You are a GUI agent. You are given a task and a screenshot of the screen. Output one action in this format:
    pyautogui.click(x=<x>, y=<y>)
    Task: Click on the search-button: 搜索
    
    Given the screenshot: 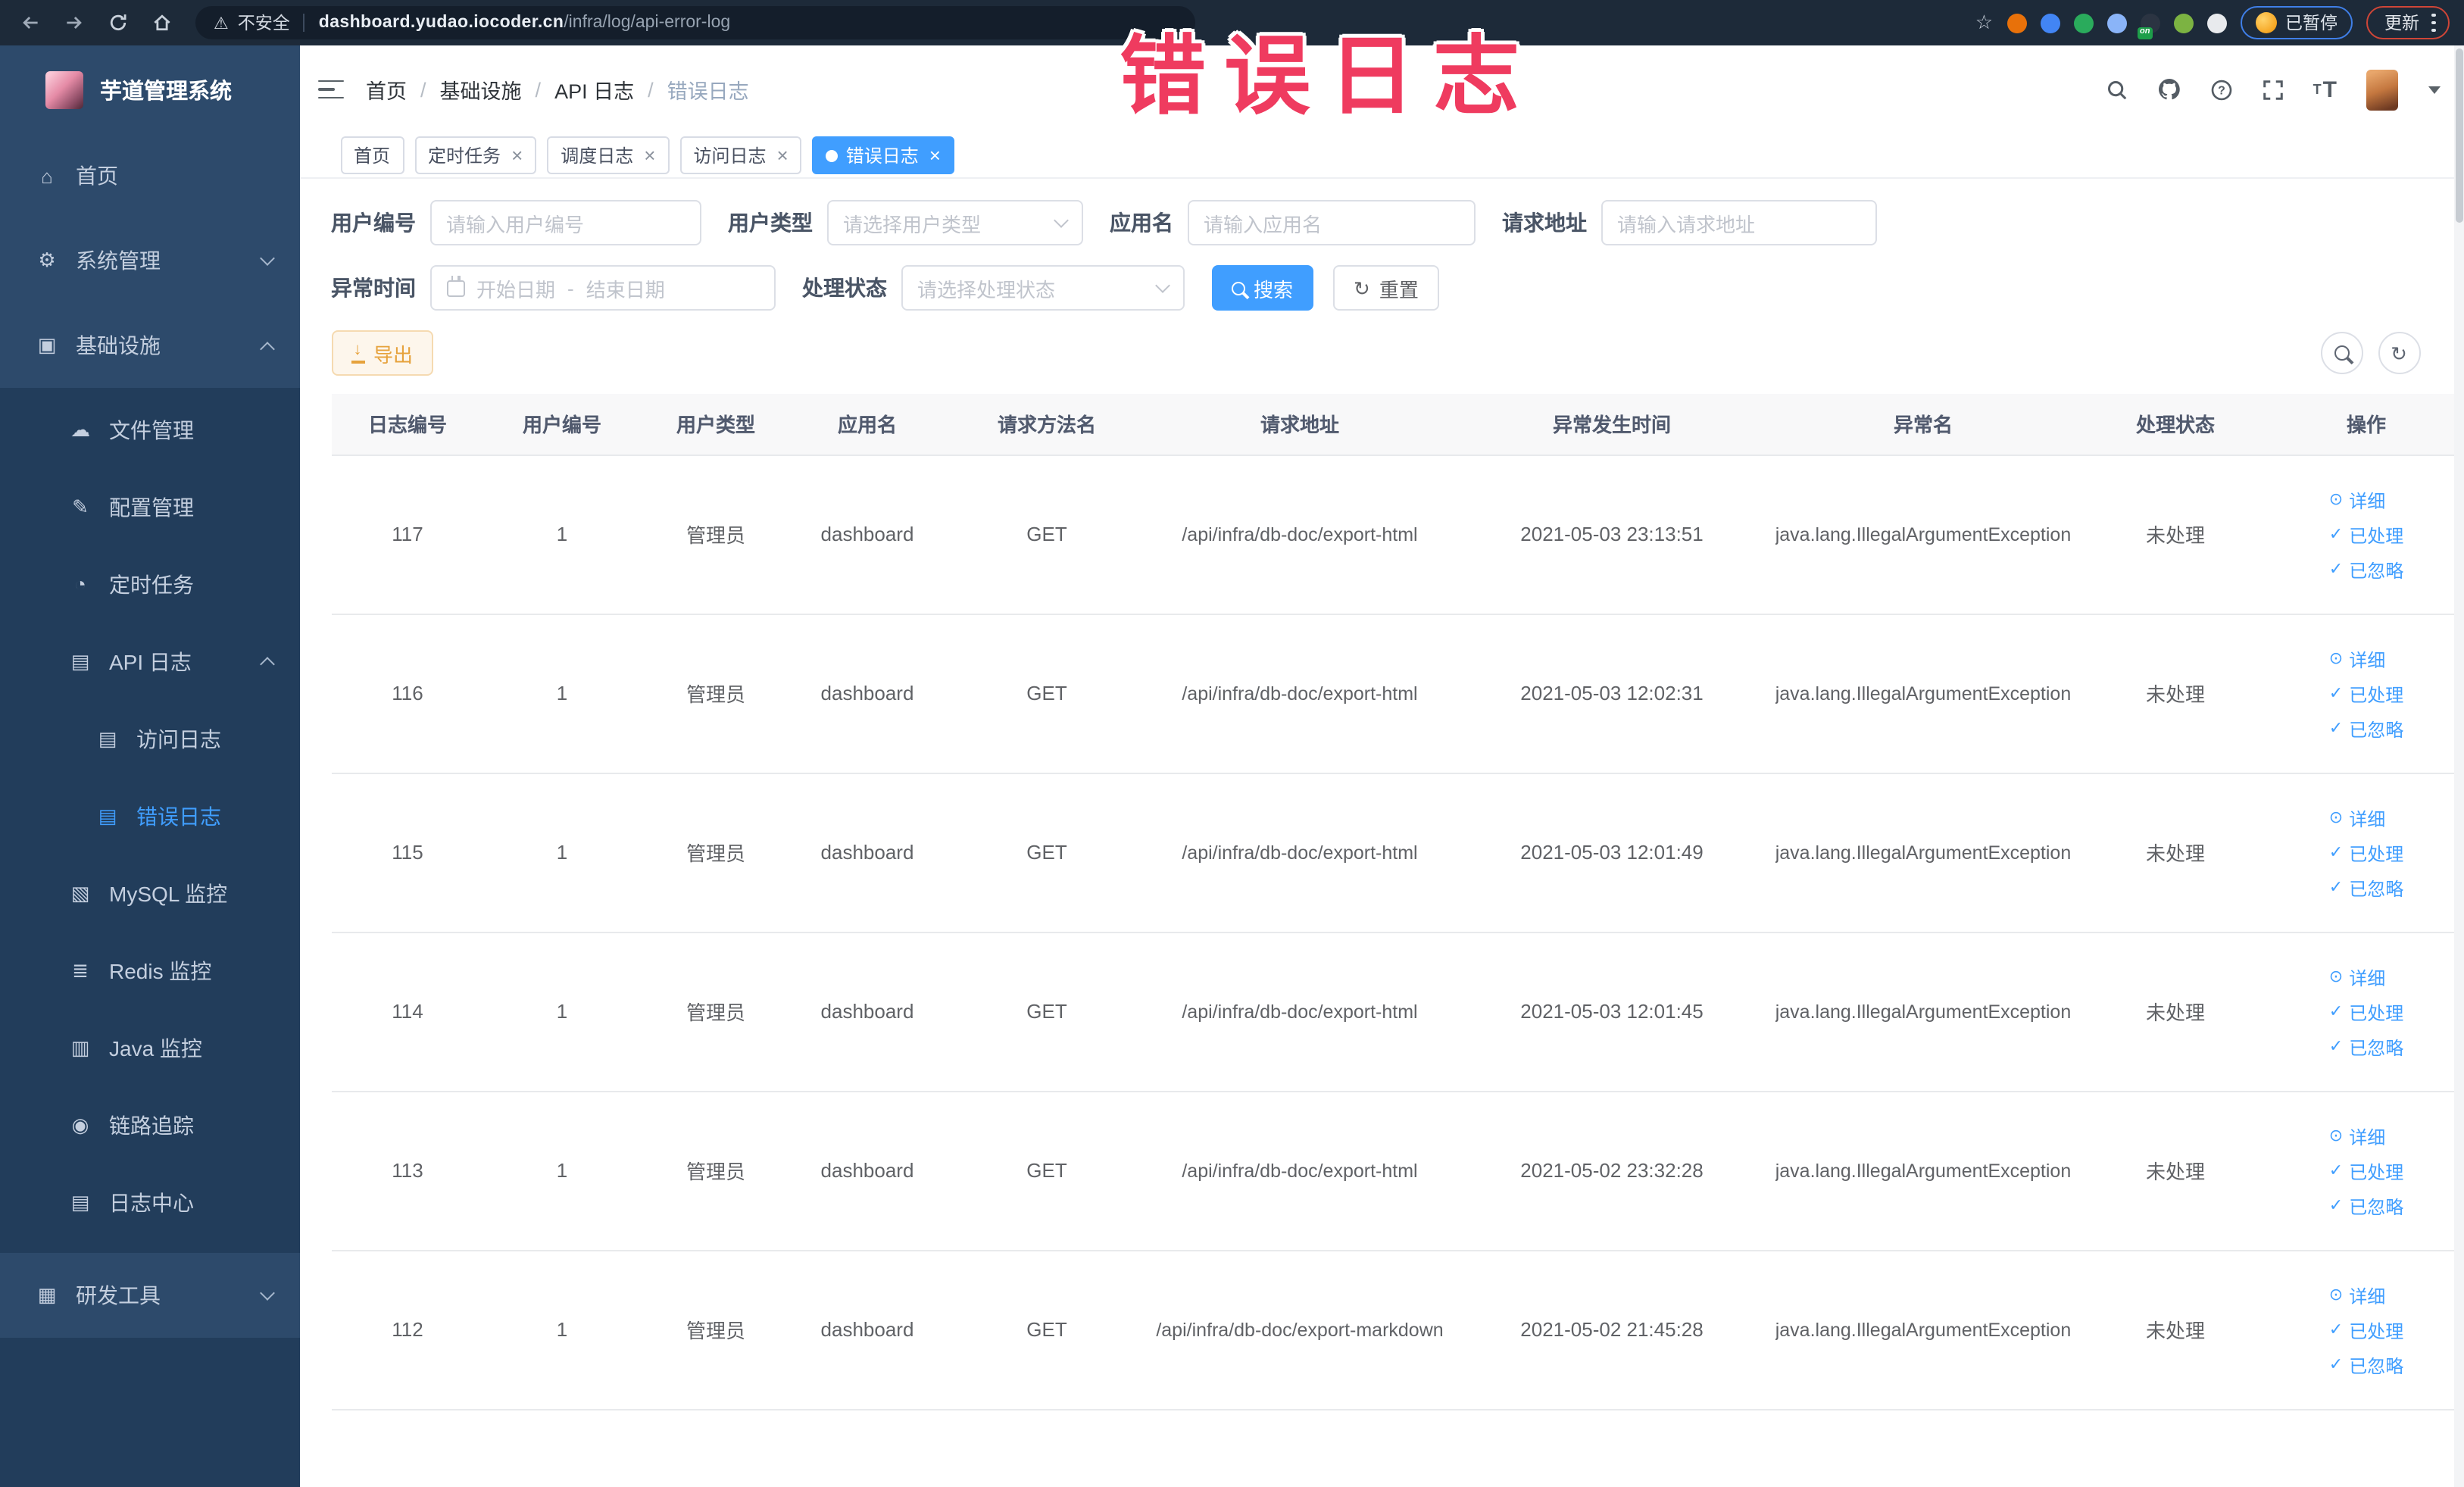 What is the action you would take?
    pyautogui.click(x=1262, y=288)
    